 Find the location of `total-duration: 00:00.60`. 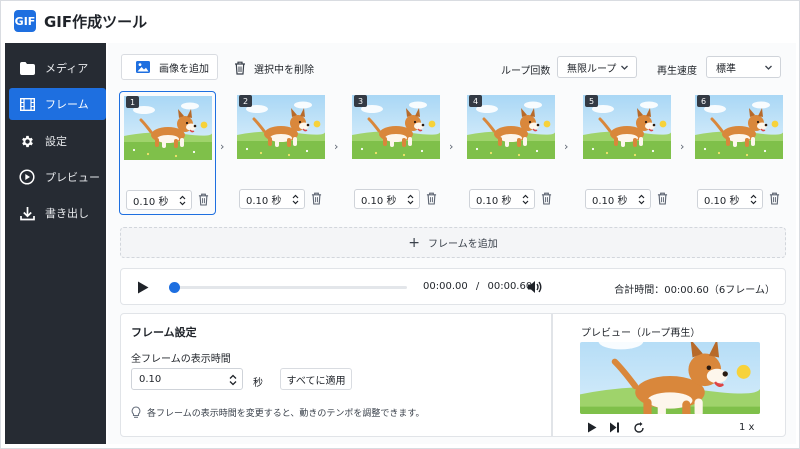

total-duration: 00:00.60 is located at coordinates (510, 286).